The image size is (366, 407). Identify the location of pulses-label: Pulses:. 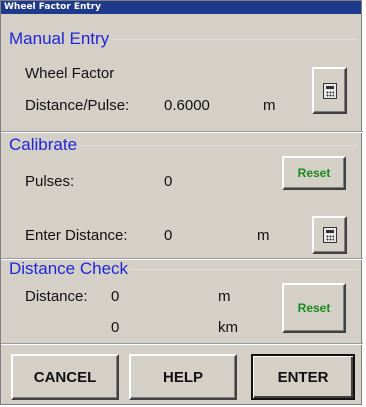
(50, 181).